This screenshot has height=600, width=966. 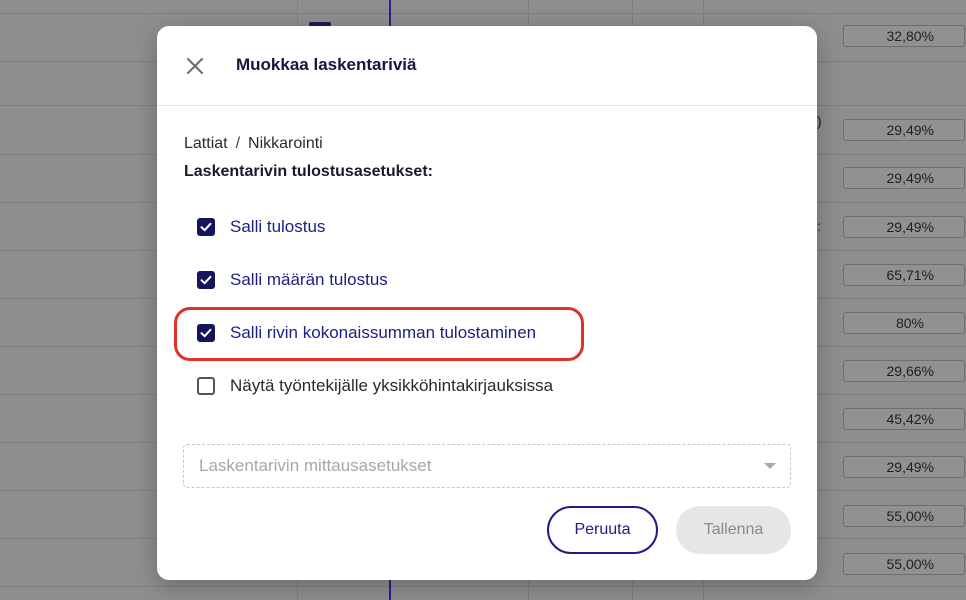 I want to click on allow-quantity-print-option: Salli määrän tulostus, so click(x=292, y=280).